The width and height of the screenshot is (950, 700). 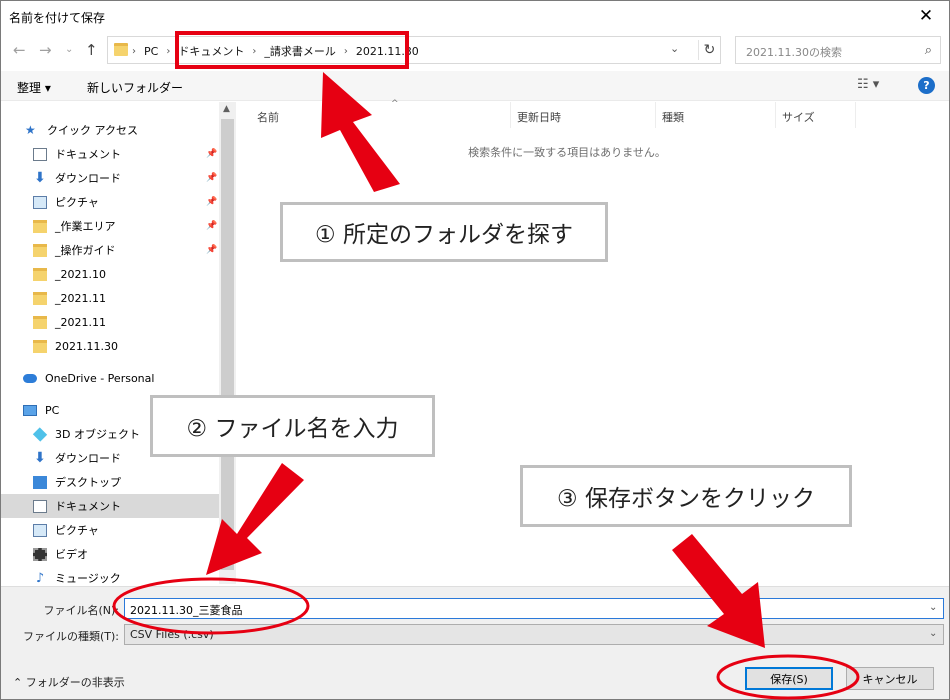 What do you see at coordinates (926, 16) in the screenshot?
I see `close-button: ✕` at bounding box center [926, 16].